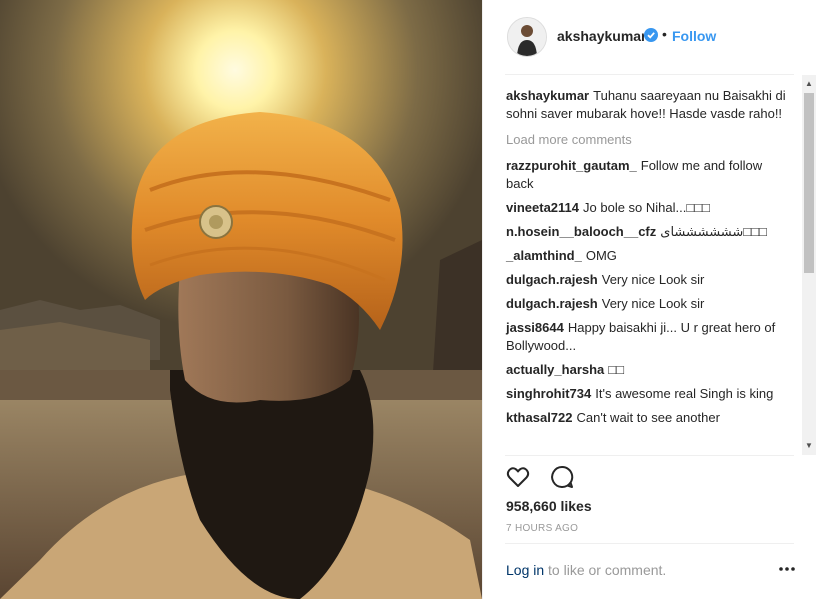 The image size is (817, 599). What do you see at coordinates (562, 477) in the screenshot?
I see `comment-icon` at bounding box center [562, 477].